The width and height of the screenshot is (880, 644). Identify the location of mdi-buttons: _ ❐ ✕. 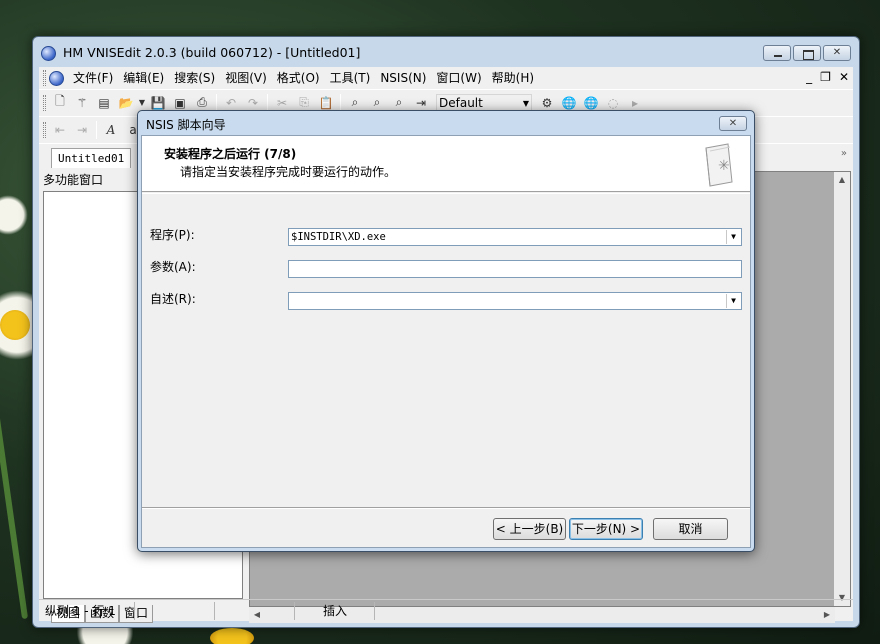
(827, 77).